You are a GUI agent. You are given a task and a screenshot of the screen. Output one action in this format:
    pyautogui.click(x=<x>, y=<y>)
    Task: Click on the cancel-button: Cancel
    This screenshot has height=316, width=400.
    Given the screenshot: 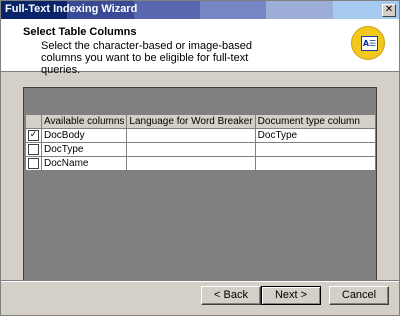 What is the action you would take?
    pyautogui.click(x=359, y=295)
    